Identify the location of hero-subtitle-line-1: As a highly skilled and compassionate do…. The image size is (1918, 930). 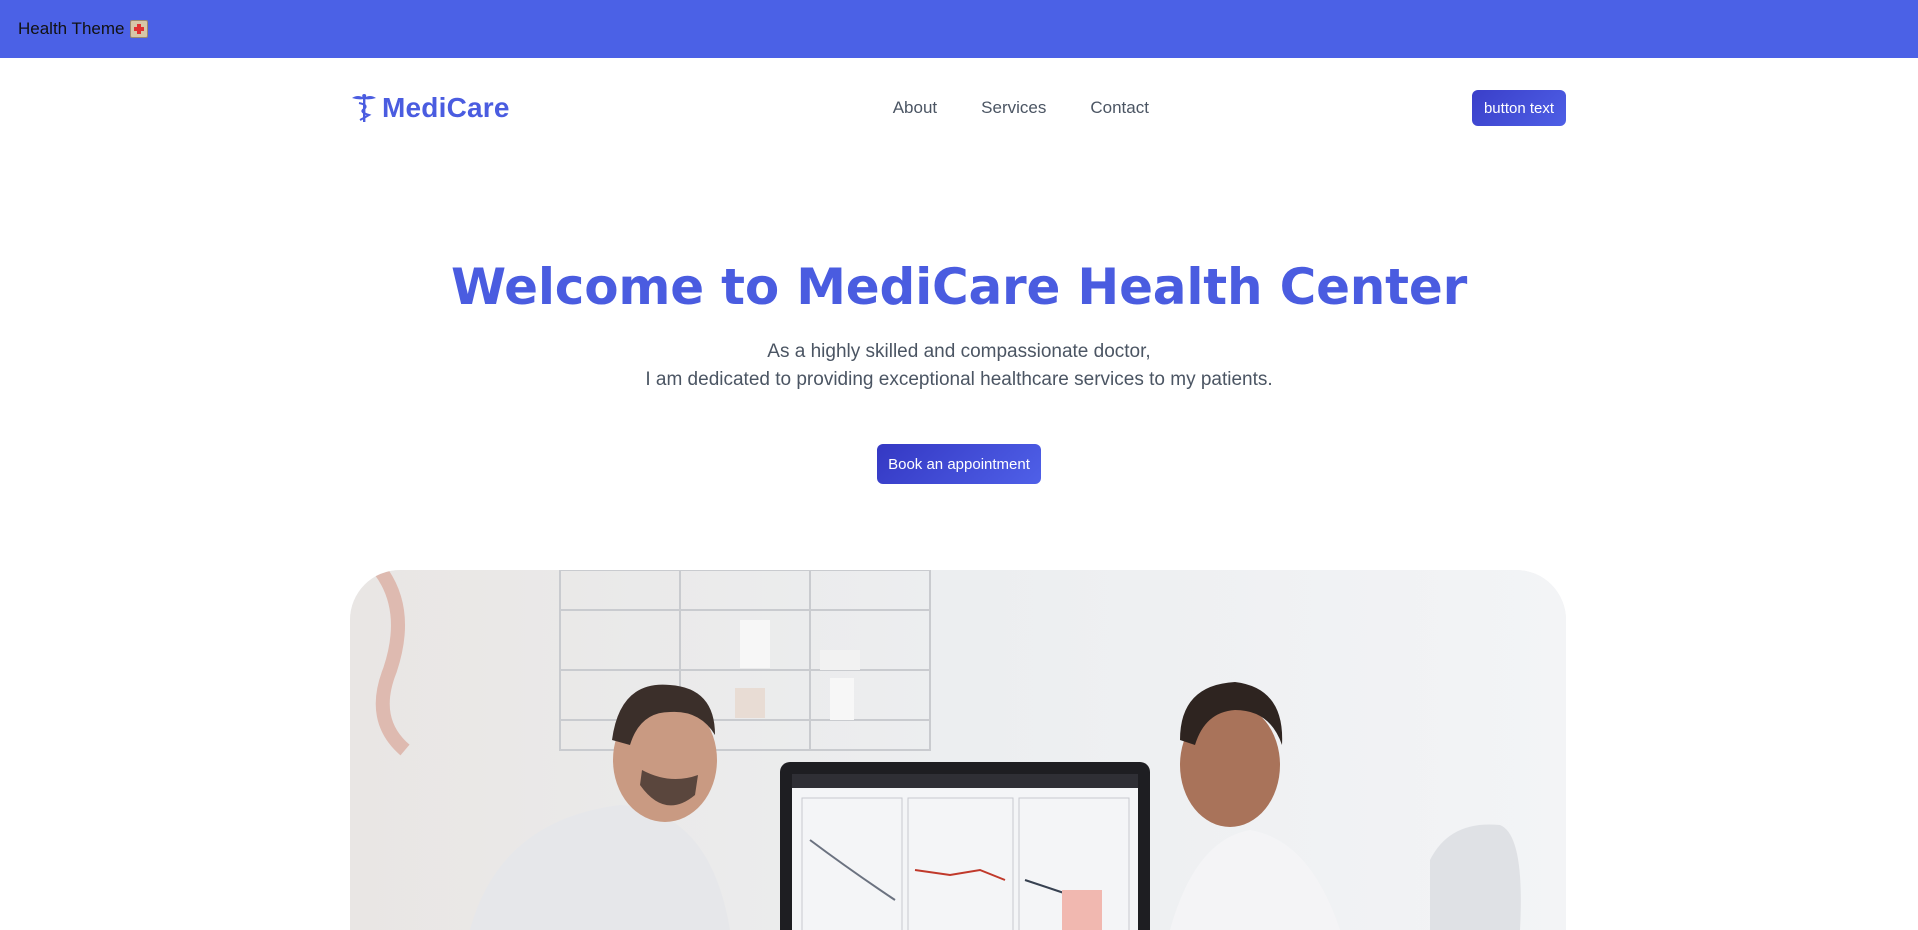
(959, 351).